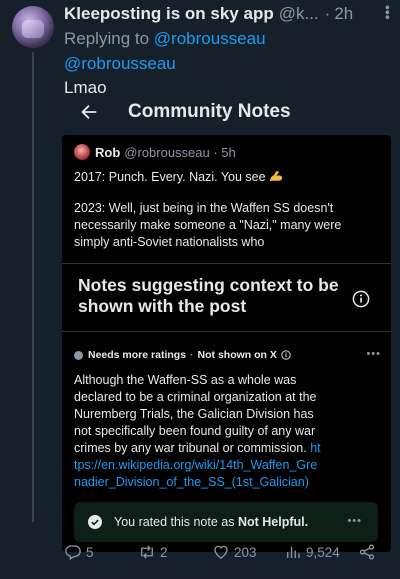  Describe the element at coordinates (210, 38) in the screenshot. I see `replying-to-link: @robrousseau` at that location.